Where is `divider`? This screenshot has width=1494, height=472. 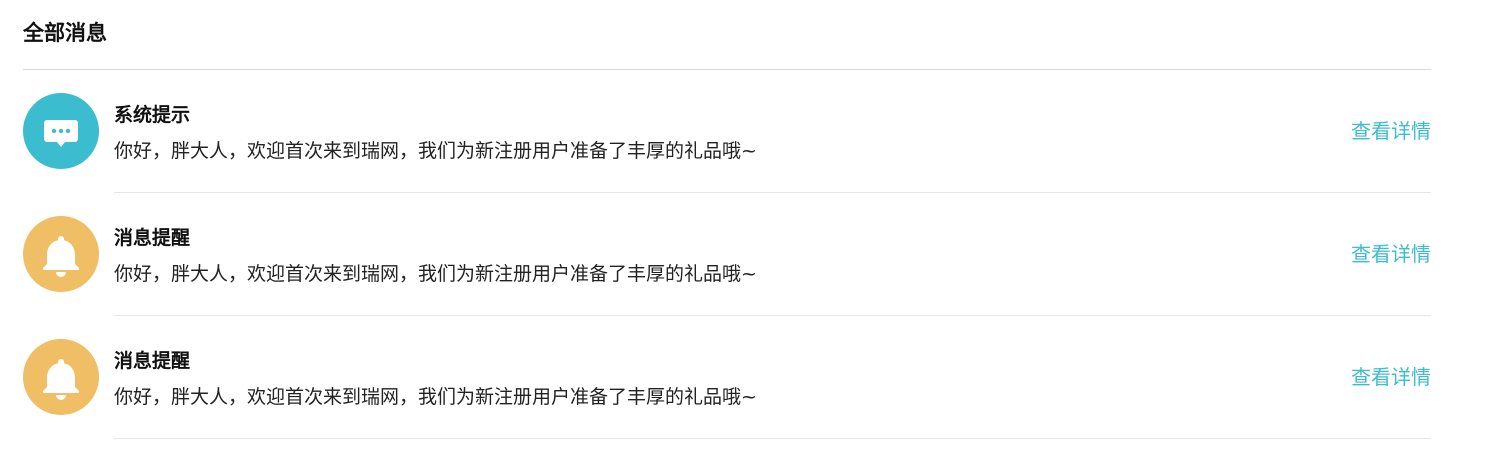 divider is located at coordinates (772, 438).